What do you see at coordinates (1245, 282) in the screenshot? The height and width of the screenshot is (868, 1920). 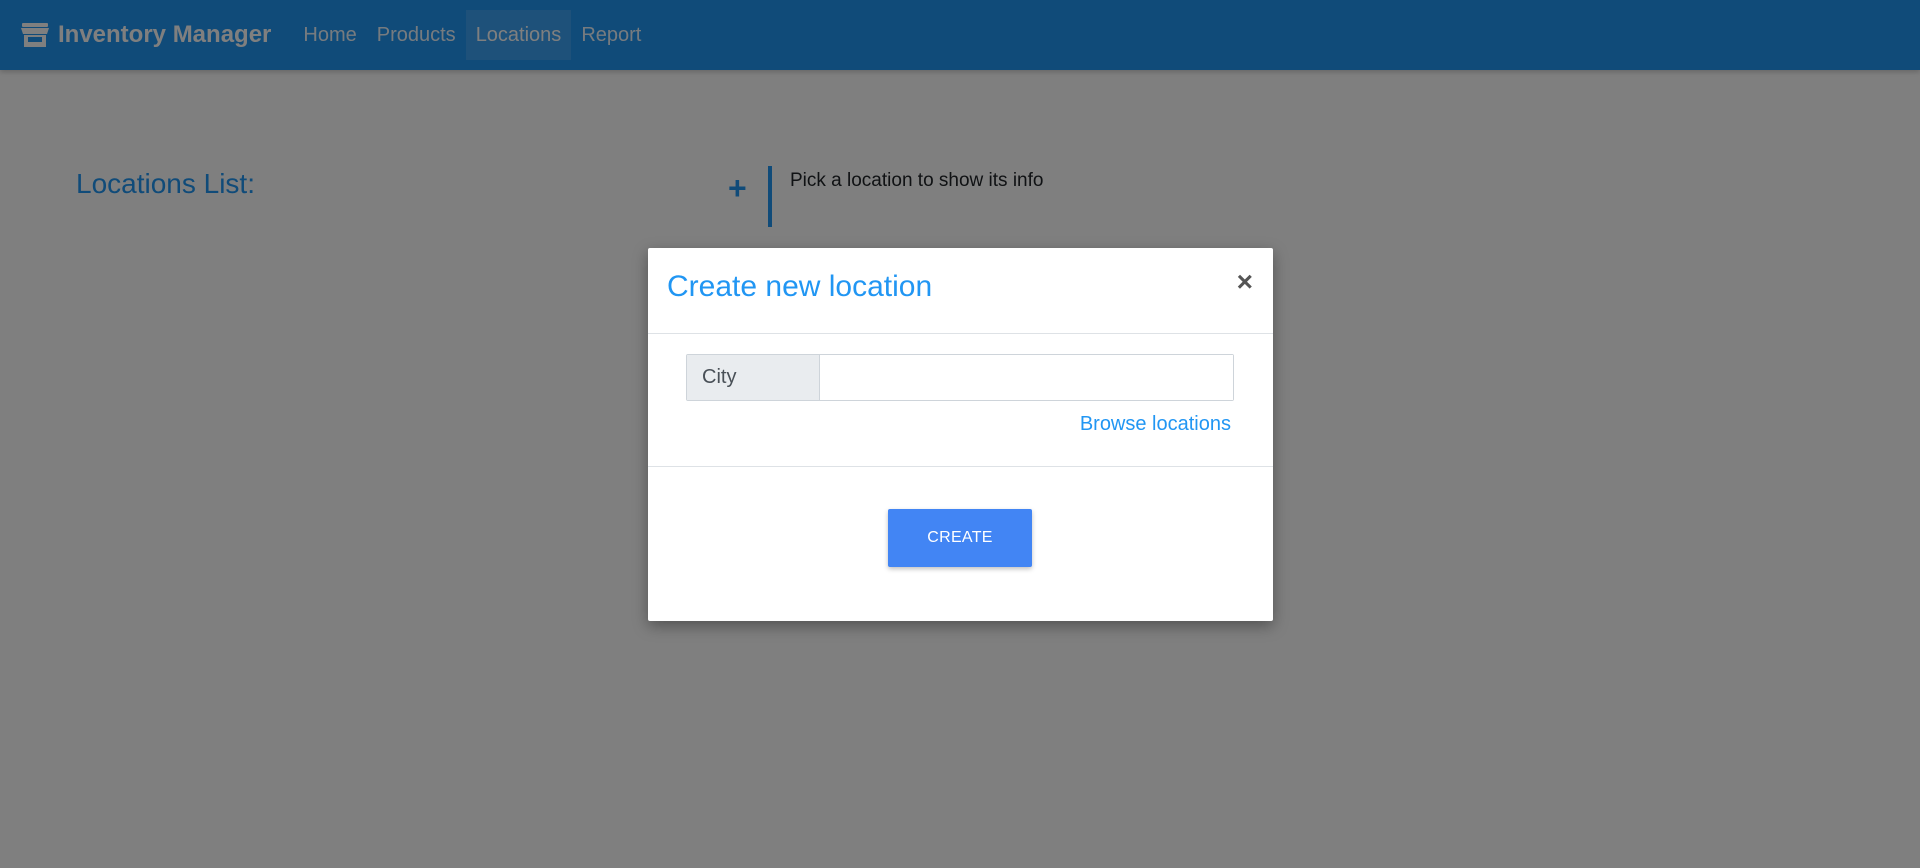 I see `close-icon: ×` at bounding box center [1245, 282].